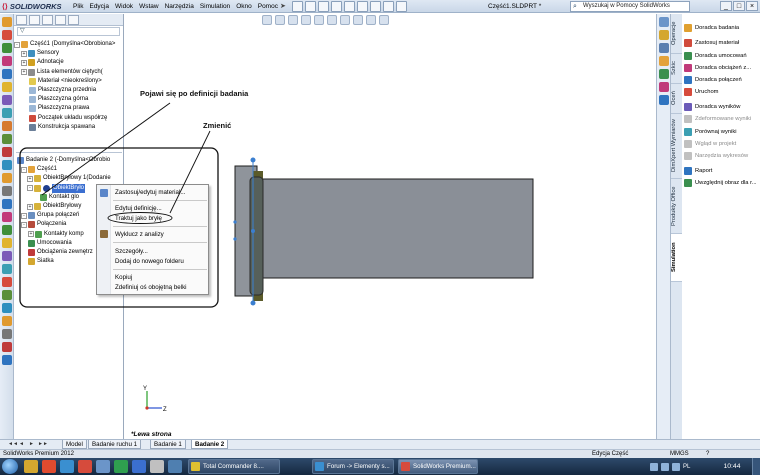 This screenshot has height=475, width=760. What do you see at coordinates (69, 127) in the screenshot?
I see `tree-item-weldment: Konstrukcja spawana` at bounding box center [69, 127].